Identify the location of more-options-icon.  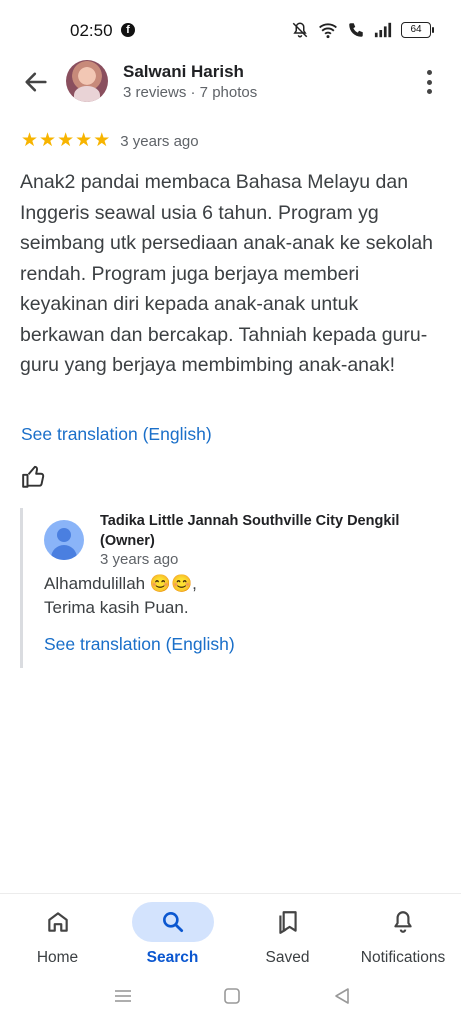
(429, 82).